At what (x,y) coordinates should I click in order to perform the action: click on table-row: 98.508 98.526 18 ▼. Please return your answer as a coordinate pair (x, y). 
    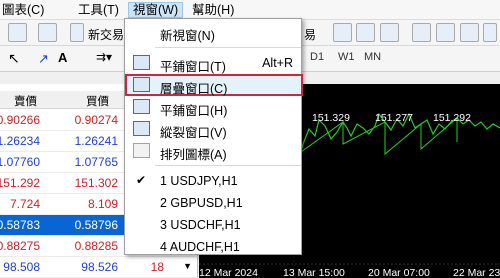
    Looking at the image, I should click on (99, 267).